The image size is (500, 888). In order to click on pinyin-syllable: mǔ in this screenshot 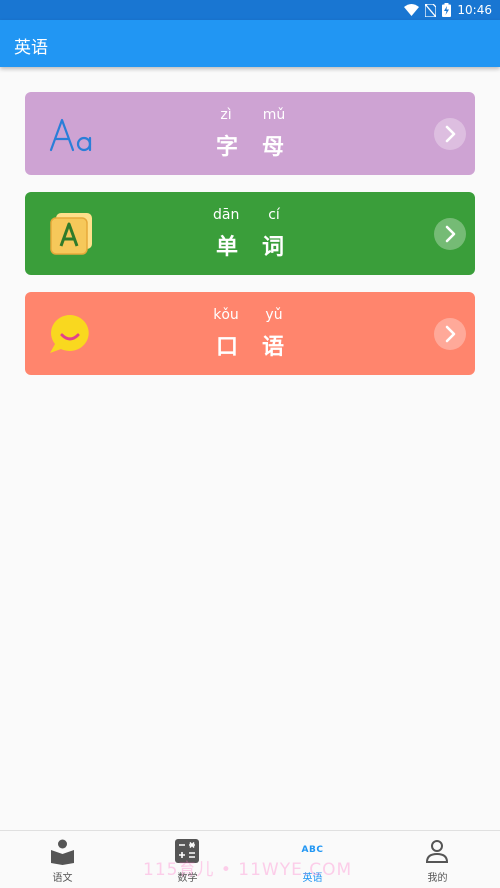, I will do `click(274, 115)`.